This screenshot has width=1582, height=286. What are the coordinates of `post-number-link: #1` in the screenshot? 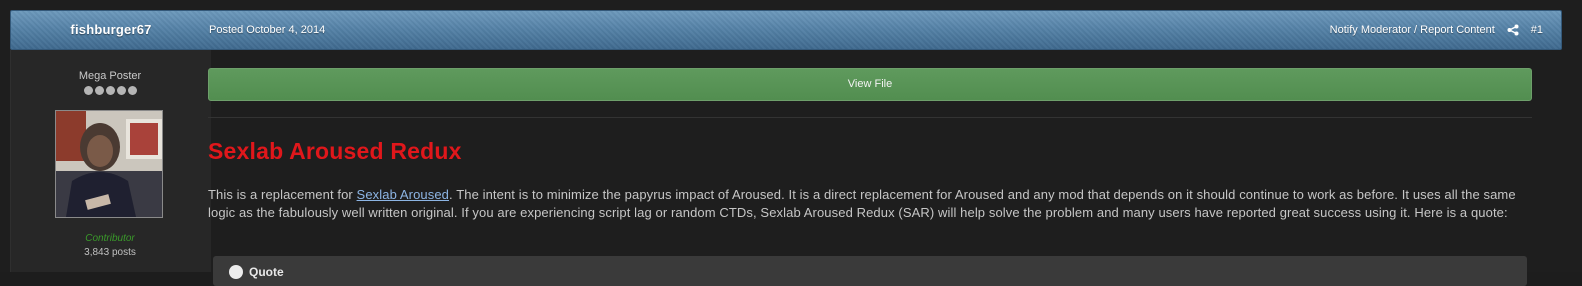 It's located at (1537, 30).